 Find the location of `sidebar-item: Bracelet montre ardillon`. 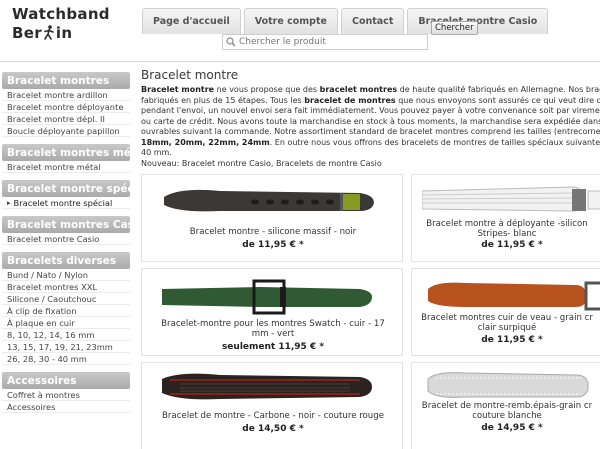

sidebar-item: Bracelet montre ardillon is located at coordinates (66, 95).